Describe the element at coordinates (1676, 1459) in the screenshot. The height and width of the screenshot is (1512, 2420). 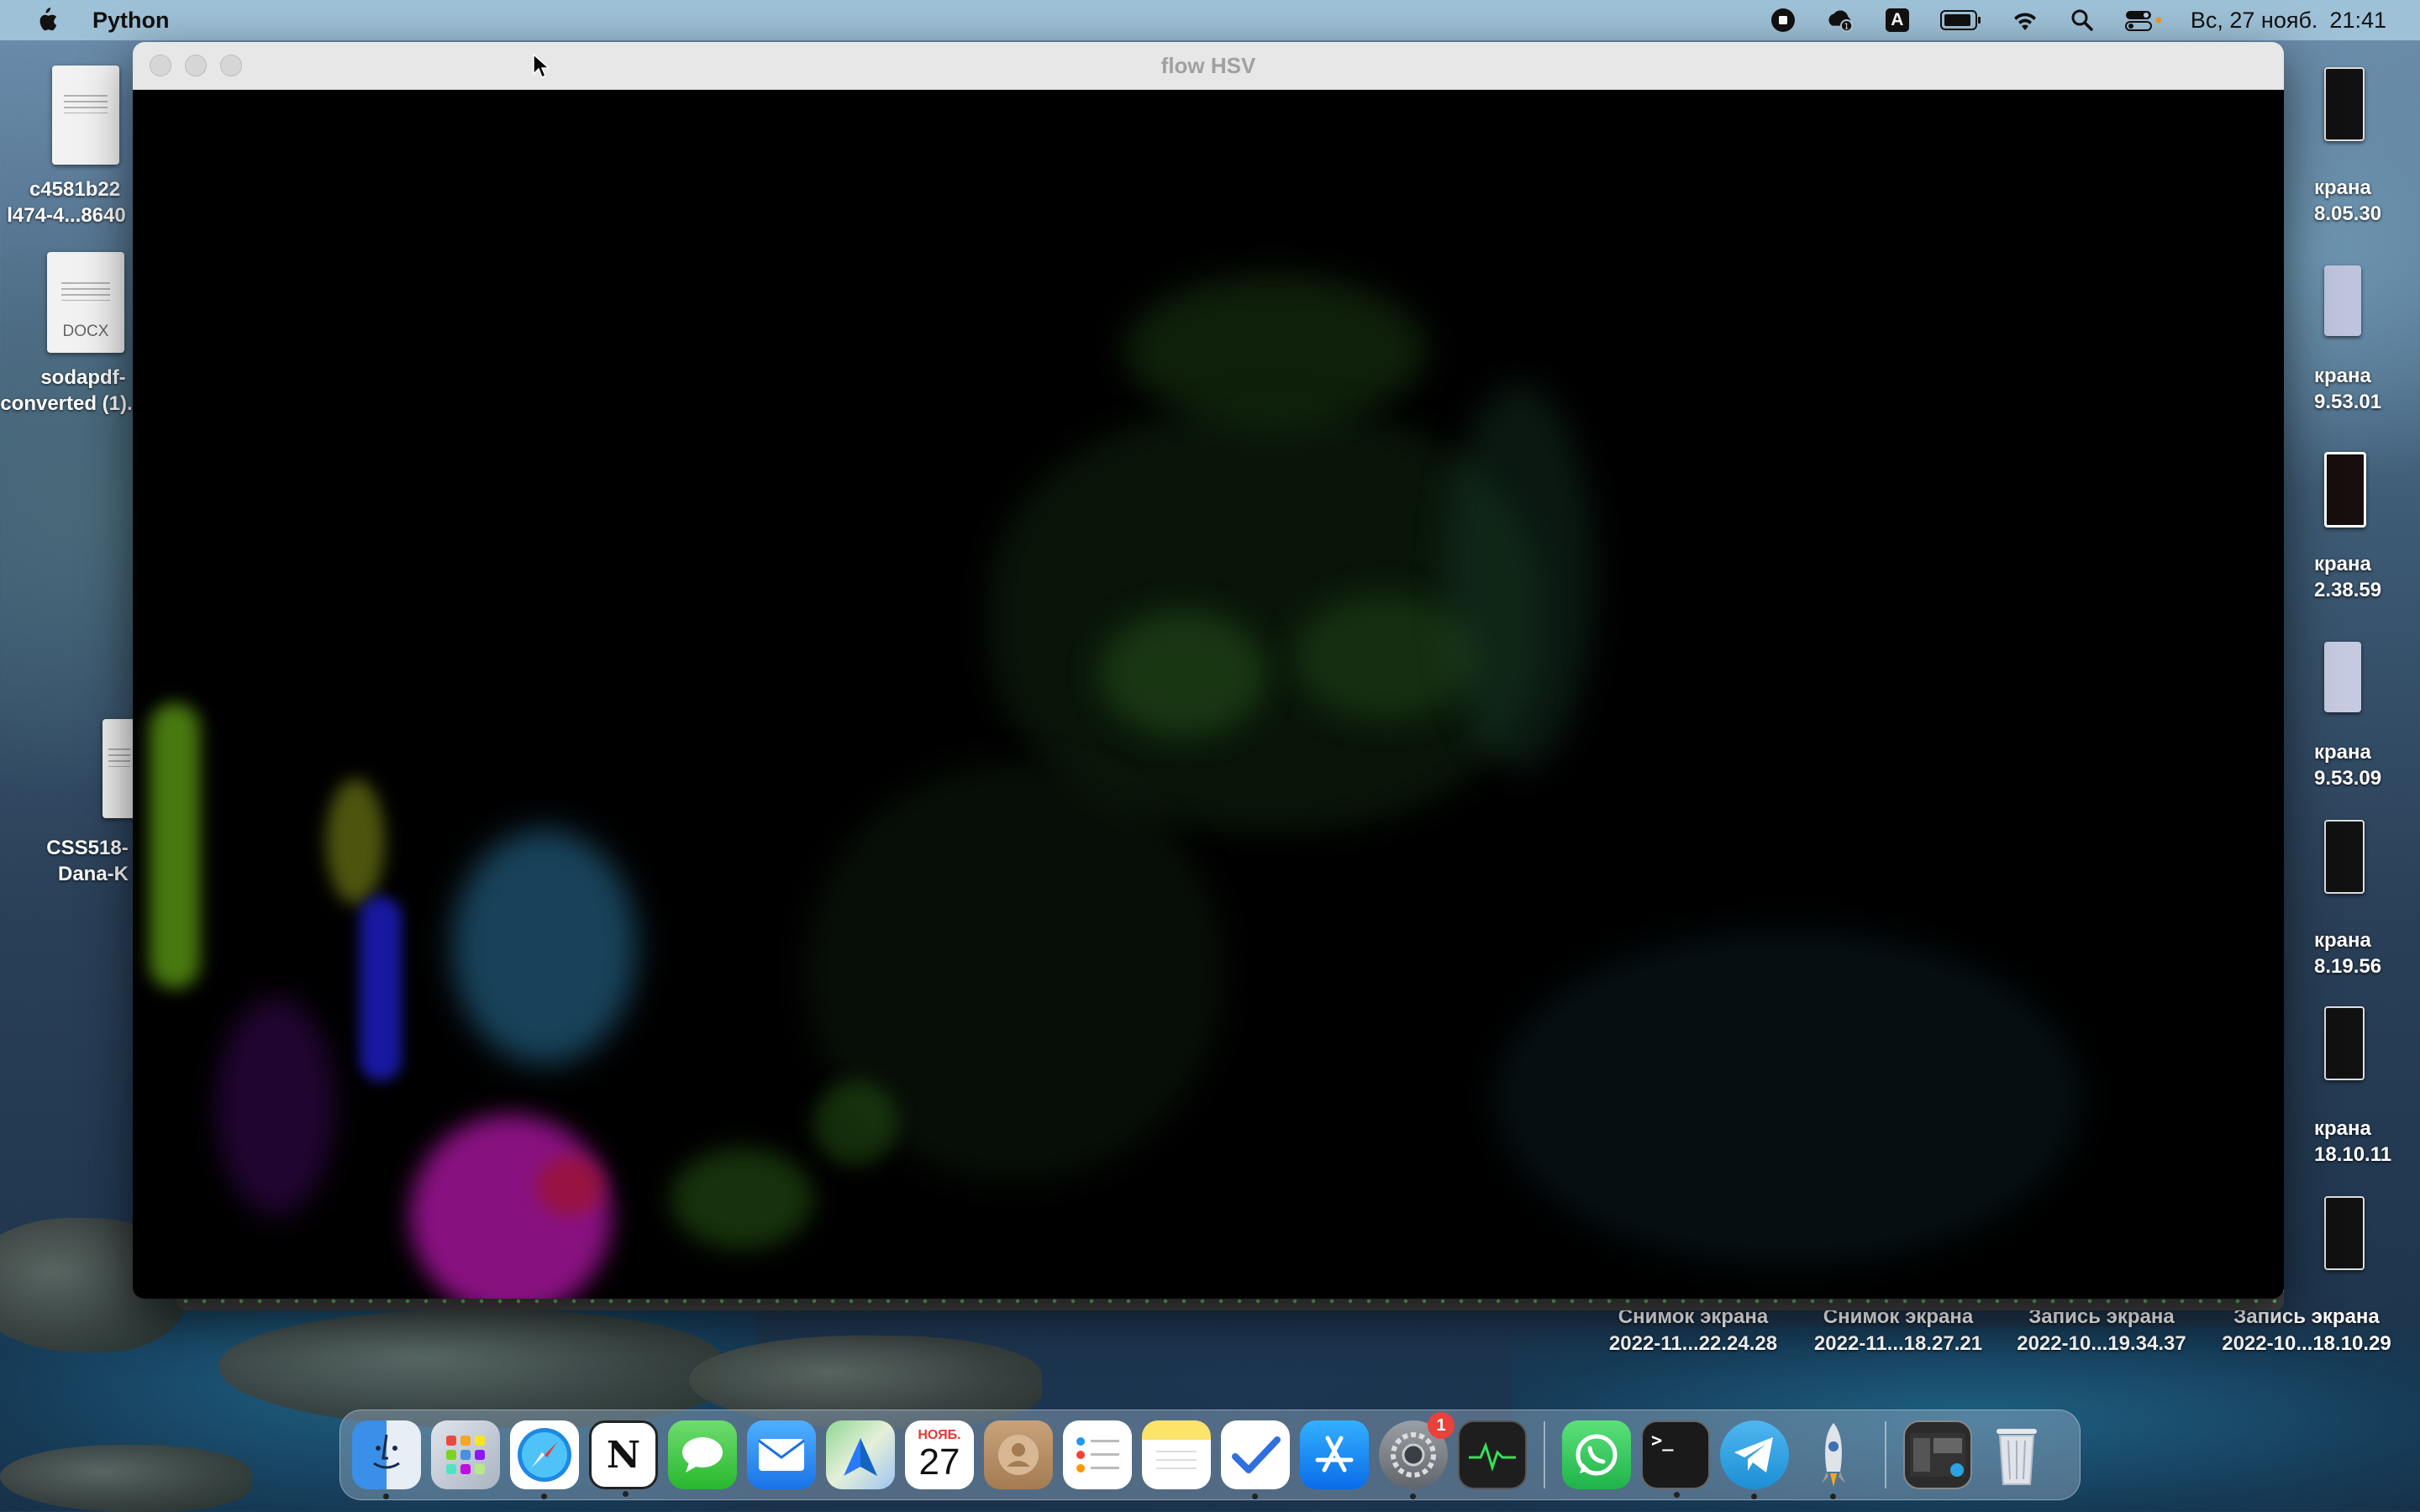
I see `terminal-icon: >_` at that location.